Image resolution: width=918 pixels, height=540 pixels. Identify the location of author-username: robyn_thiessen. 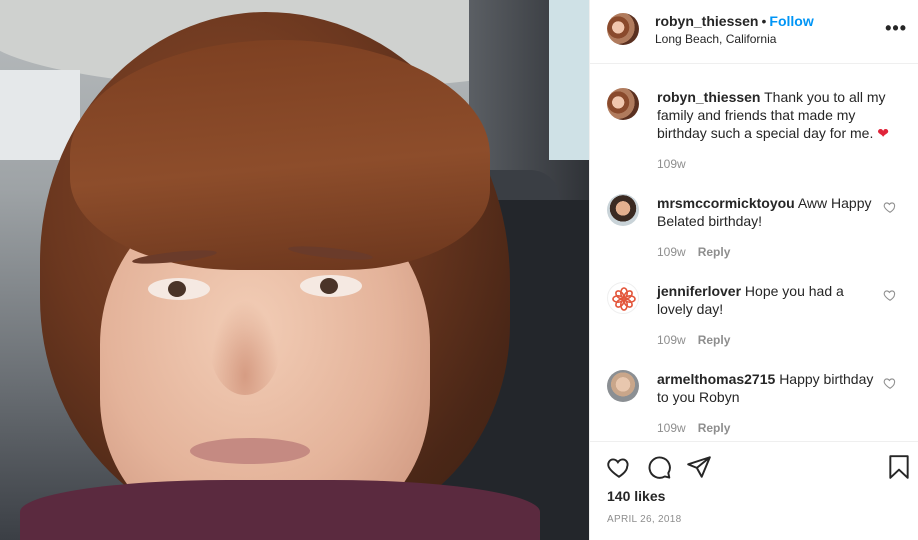
(706, 21).